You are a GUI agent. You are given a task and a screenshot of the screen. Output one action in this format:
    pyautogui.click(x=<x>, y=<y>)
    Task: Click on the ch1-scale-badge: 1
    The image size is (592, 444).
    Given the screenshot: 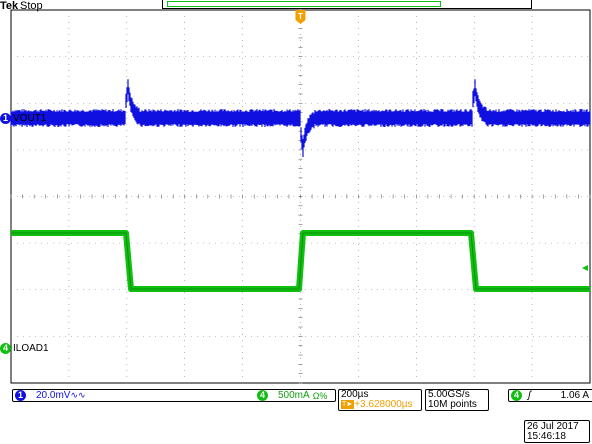 What is the action you would take?
    pyautogui.click(x=20, y=395)
    